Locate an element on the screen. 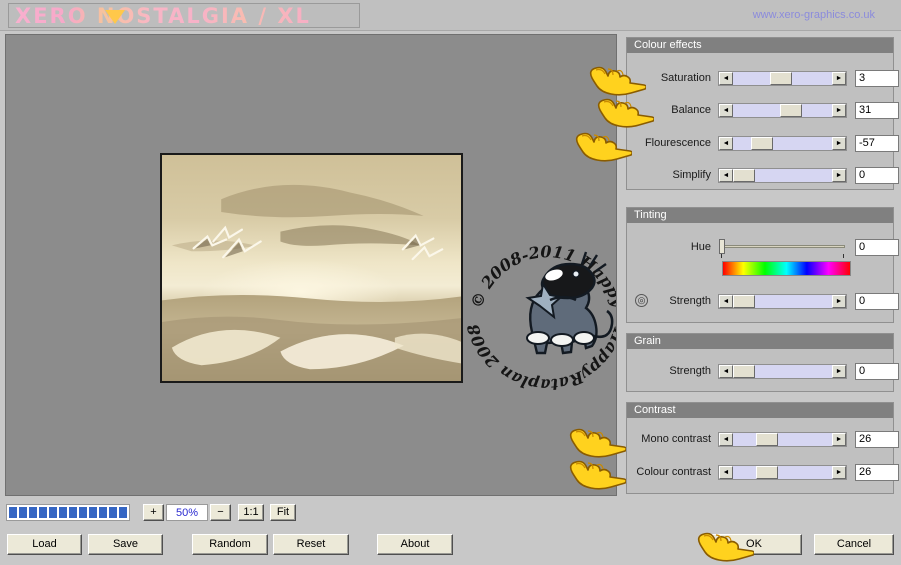 Image resolution: width=901 pixels, height=565 pixels. row-colour-contrast: Colour contrast ◄ ► 26 is located at coordinates (762, 472).